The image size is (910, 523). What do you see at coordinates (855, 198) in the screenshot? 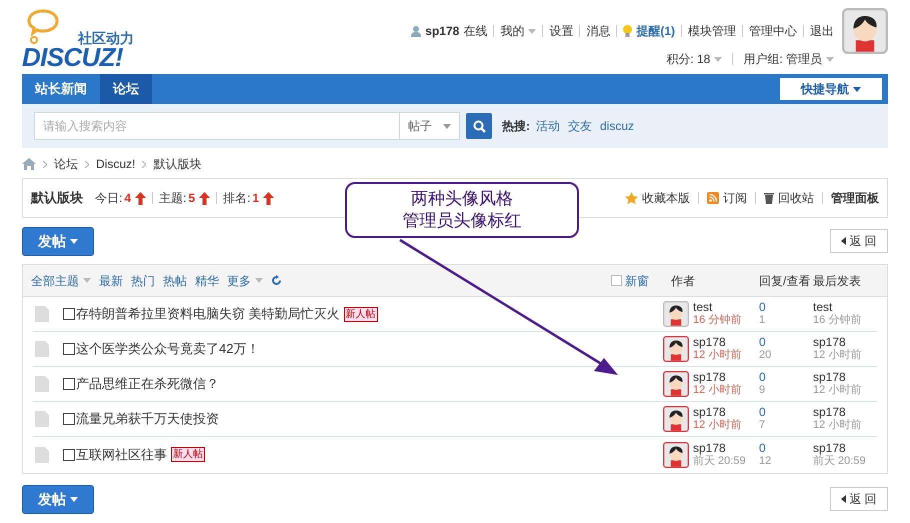
I see `forum-action-link: 管理面板` at bounding box center [855, 198].